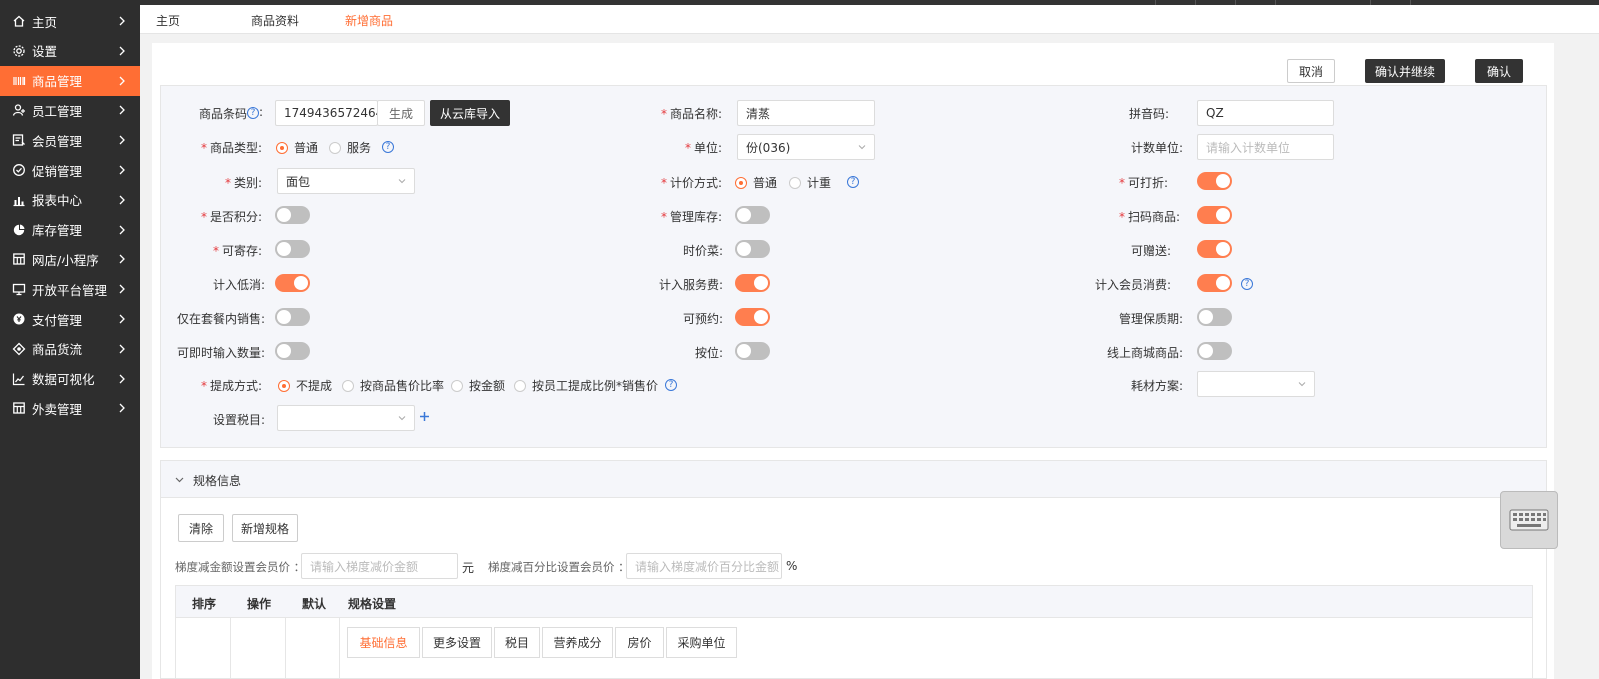 The height and width of the screenshot is (679, 1599). I want to click on sidebar-item: 支付管理, so click(70, 319).